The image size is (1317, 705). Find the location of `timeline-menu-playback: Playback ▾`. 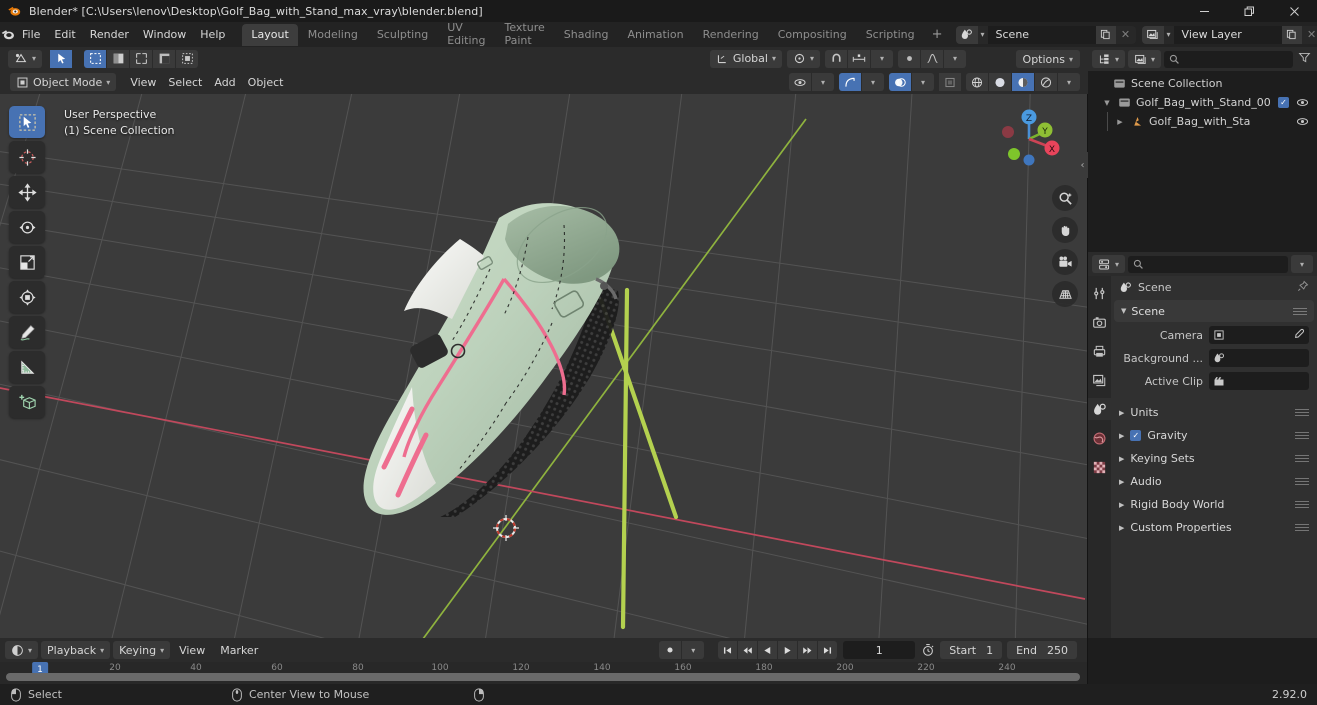

timeline-menu-playback: Playback ▾ is located at coordinates (76, 650).